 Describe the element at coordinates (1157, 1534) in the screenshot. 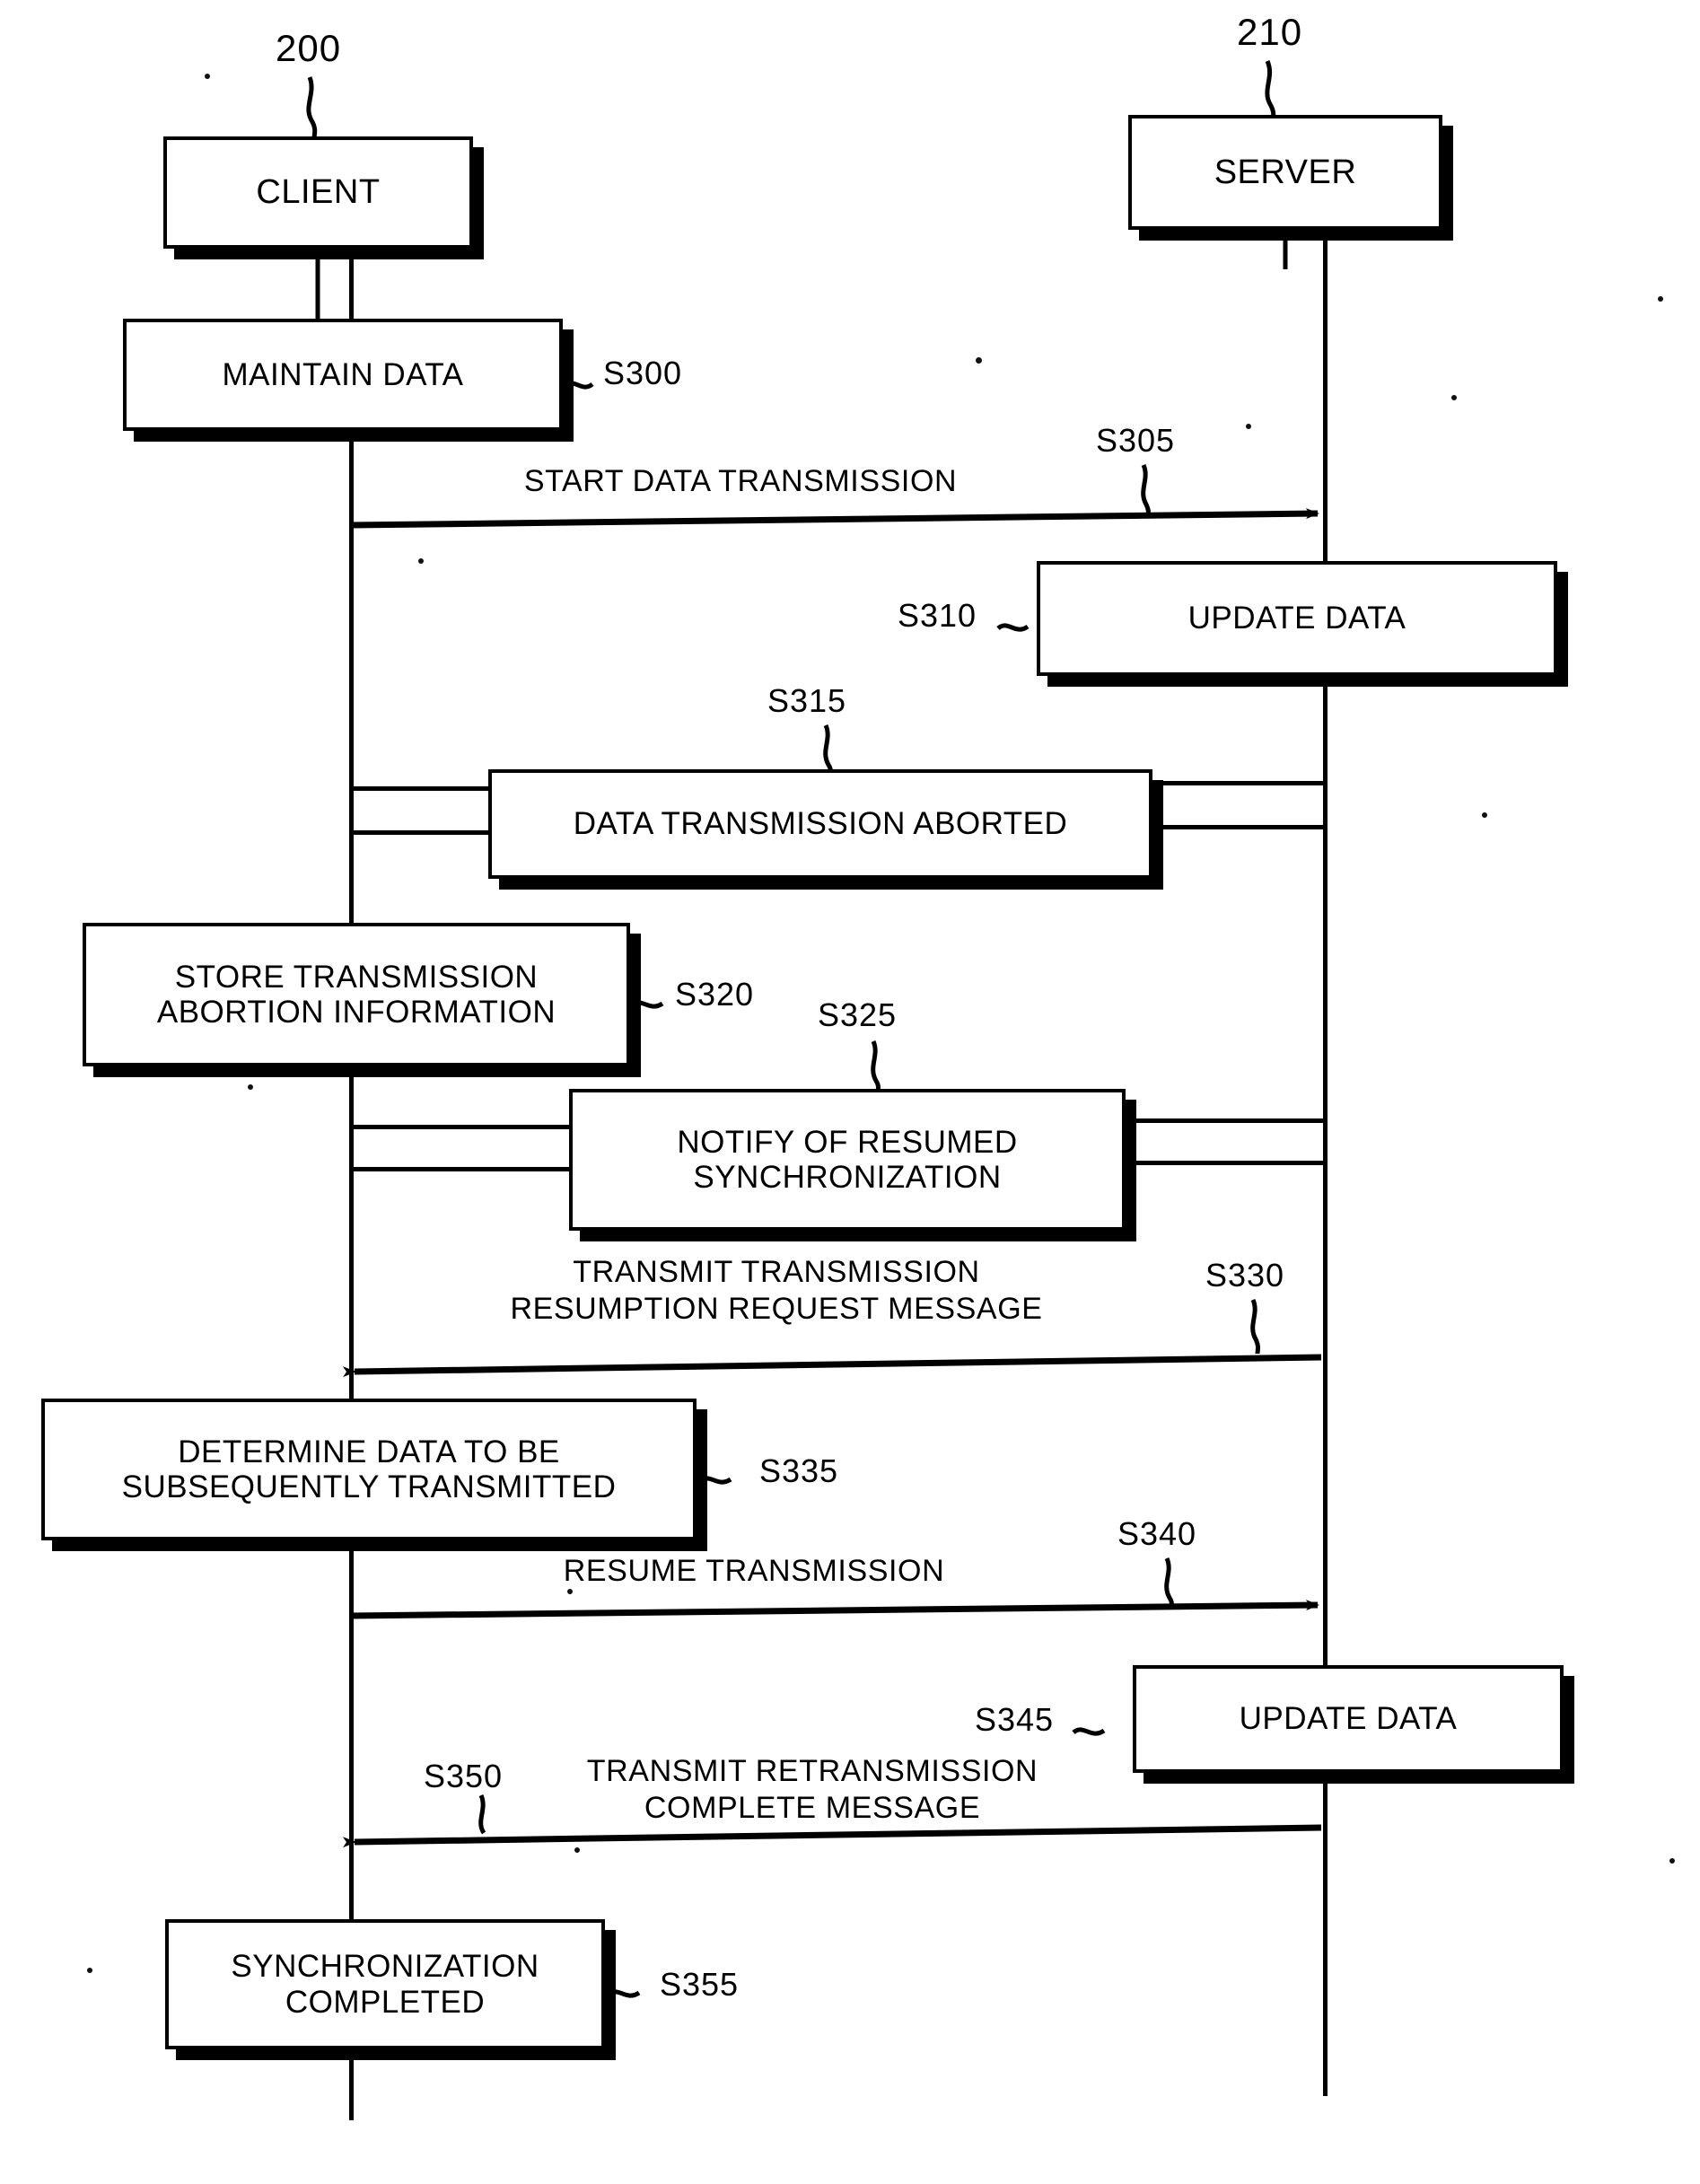

I see `step-ref-s340: S340` at that location.